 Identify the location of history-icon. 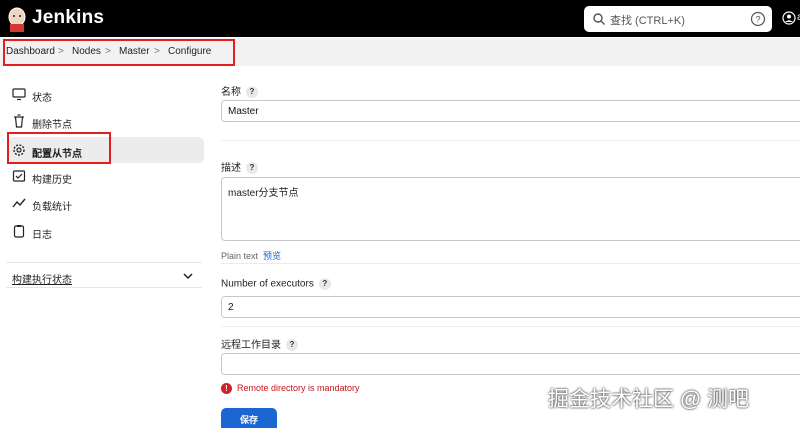
(19, 176).